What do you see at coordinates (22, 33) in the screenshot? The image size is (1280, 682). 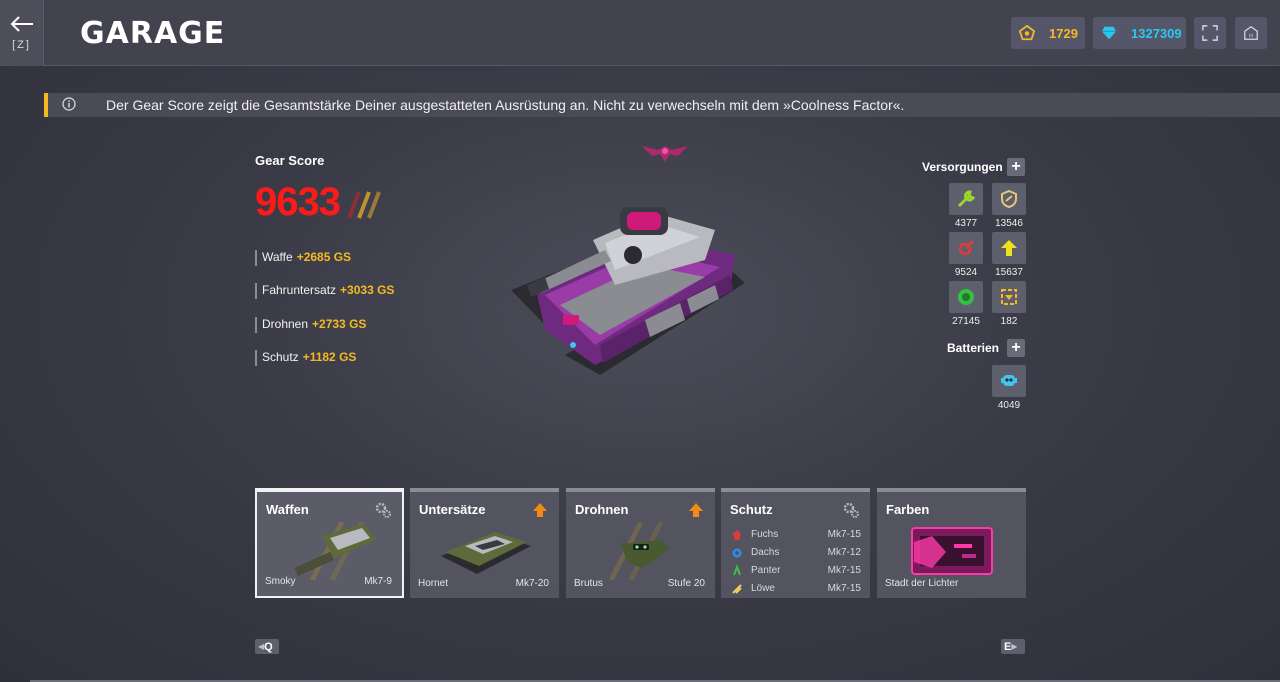 I see `back-button: [Z]` at bounding box center [22, 33].